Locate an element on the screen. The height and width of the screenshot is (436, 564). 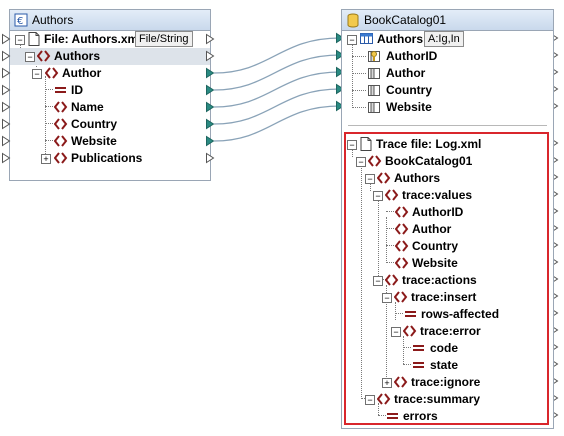
trace-row-value-website: Website is located at coordinates (447, 263).